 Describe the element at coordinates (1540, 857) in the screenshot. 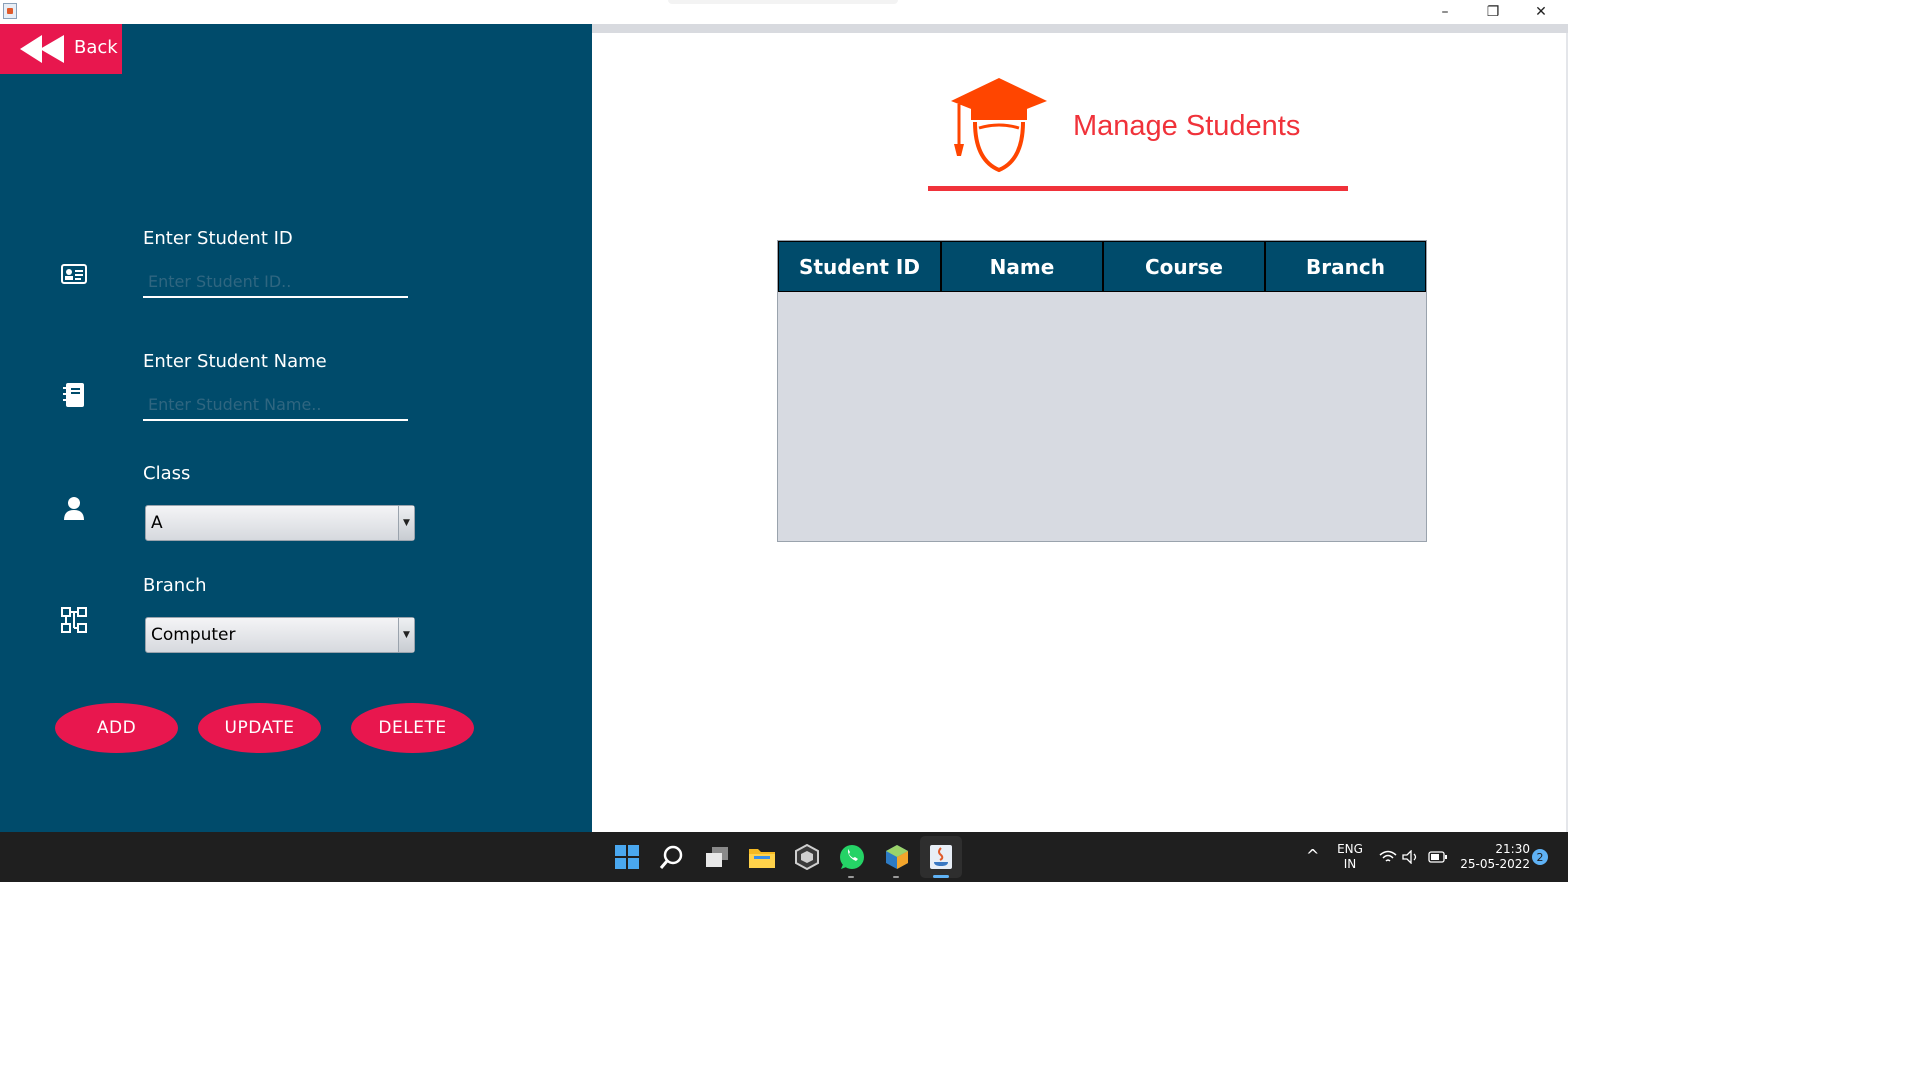

I see `notification-badge: 2` at that location.